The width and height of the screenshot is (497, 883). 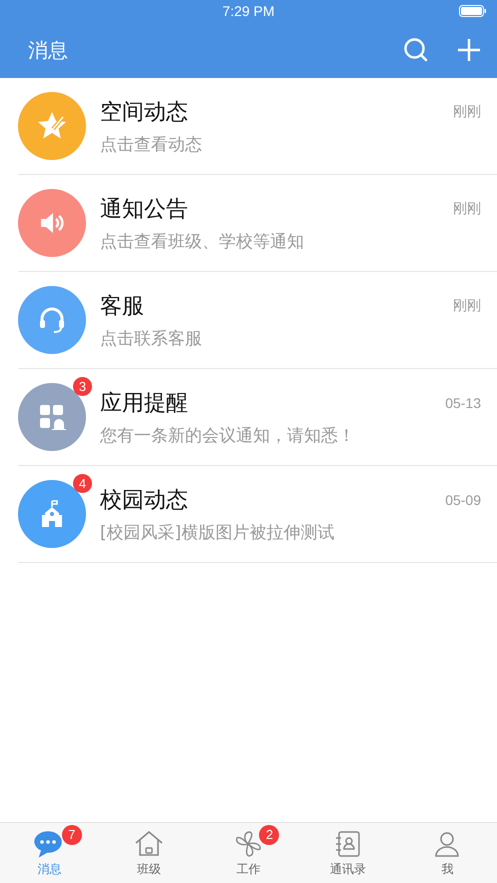 I want to click on message-item: 空间动态 刚刚 点击查看动态, so click(x=257, y=126).